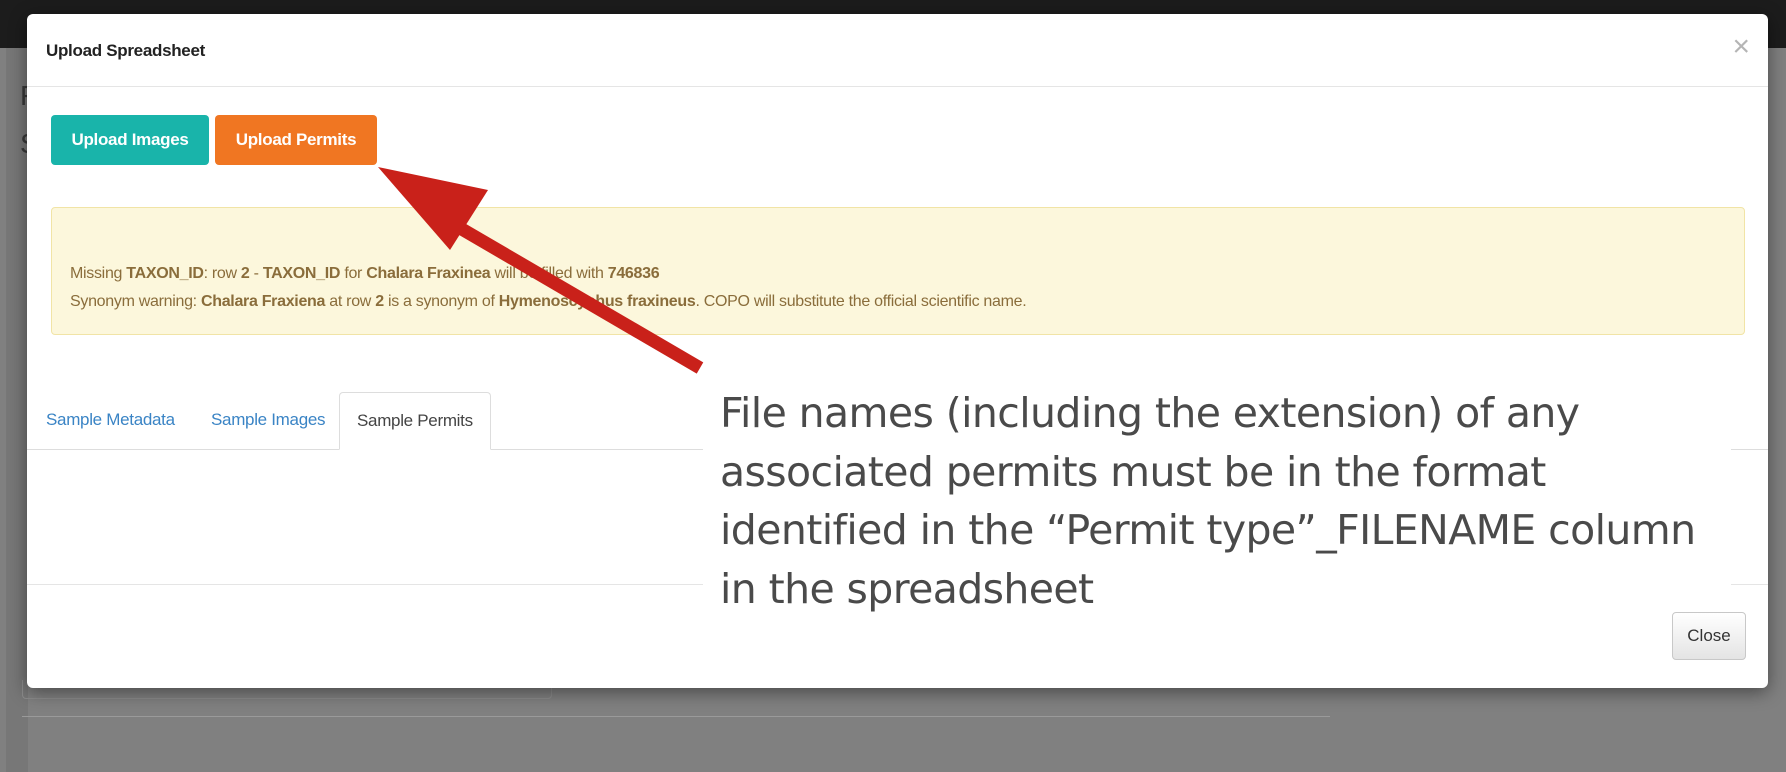  Describe the element at coordinates (574, 294) in the screenshot. I see `arrow-shaft` at that location.